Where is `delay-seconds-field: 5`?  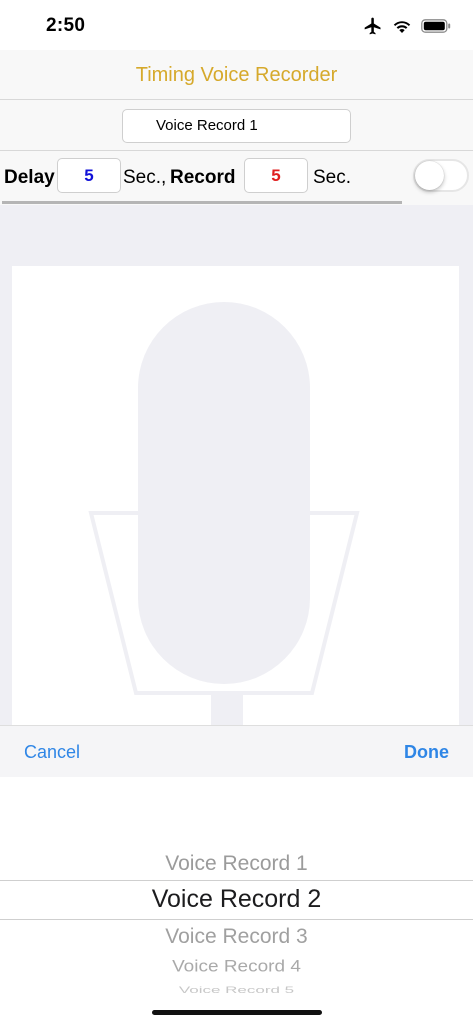 delay-seconds-field: 5 is located at coordinates (89, 175).